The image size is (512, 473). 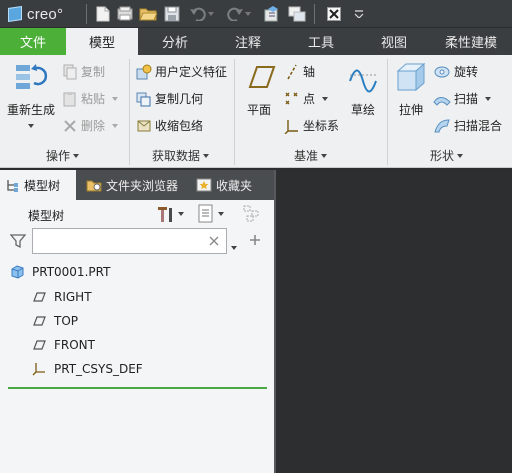 I want to click on tab-model-tree-label: 模型树, so click(x=42, y=185).